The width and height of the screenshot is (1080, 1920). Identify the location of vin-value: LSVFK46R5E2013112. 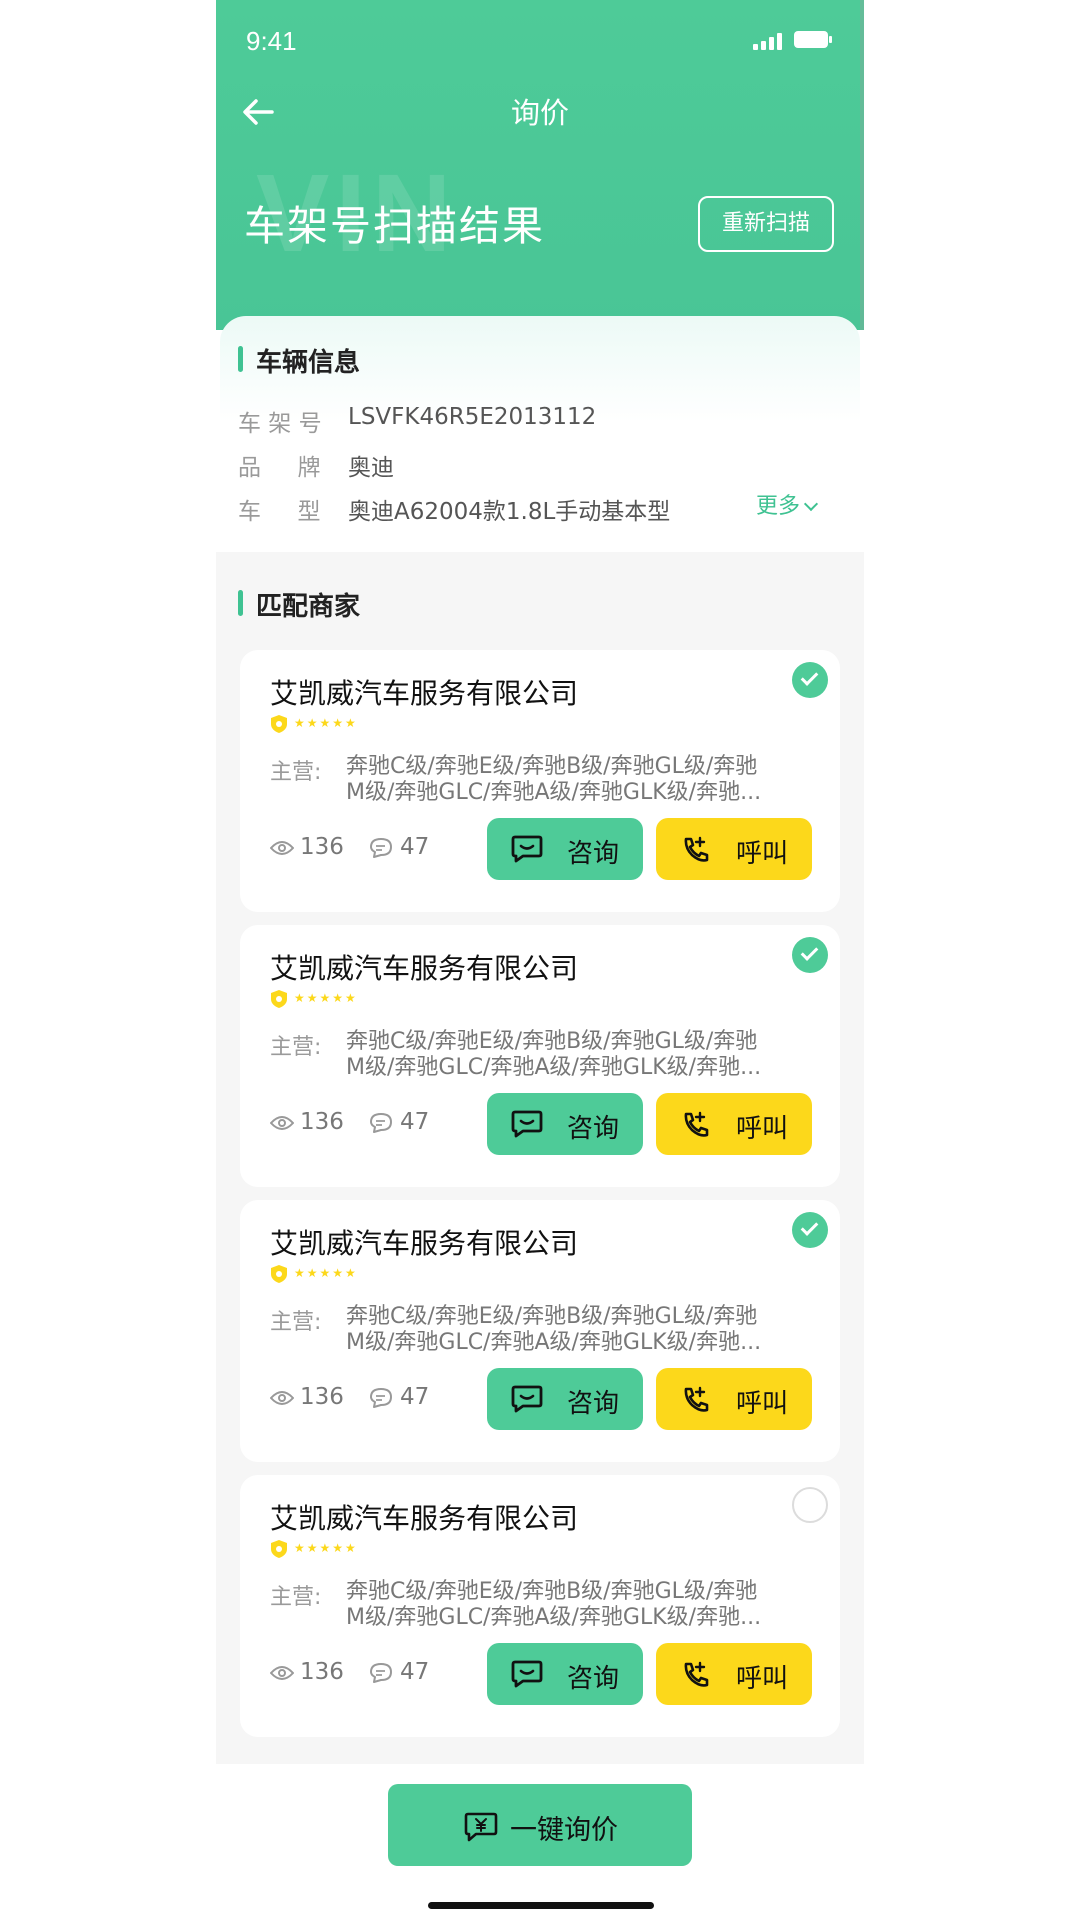
(472, 417).